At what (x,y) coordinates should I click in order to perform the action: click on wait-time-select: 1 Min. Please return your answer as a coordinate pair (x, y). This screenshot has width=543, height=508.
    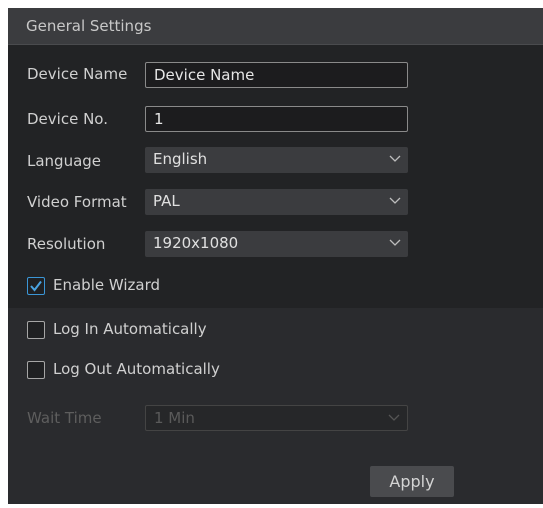
    Looking at the image, I should click on (276, 418).